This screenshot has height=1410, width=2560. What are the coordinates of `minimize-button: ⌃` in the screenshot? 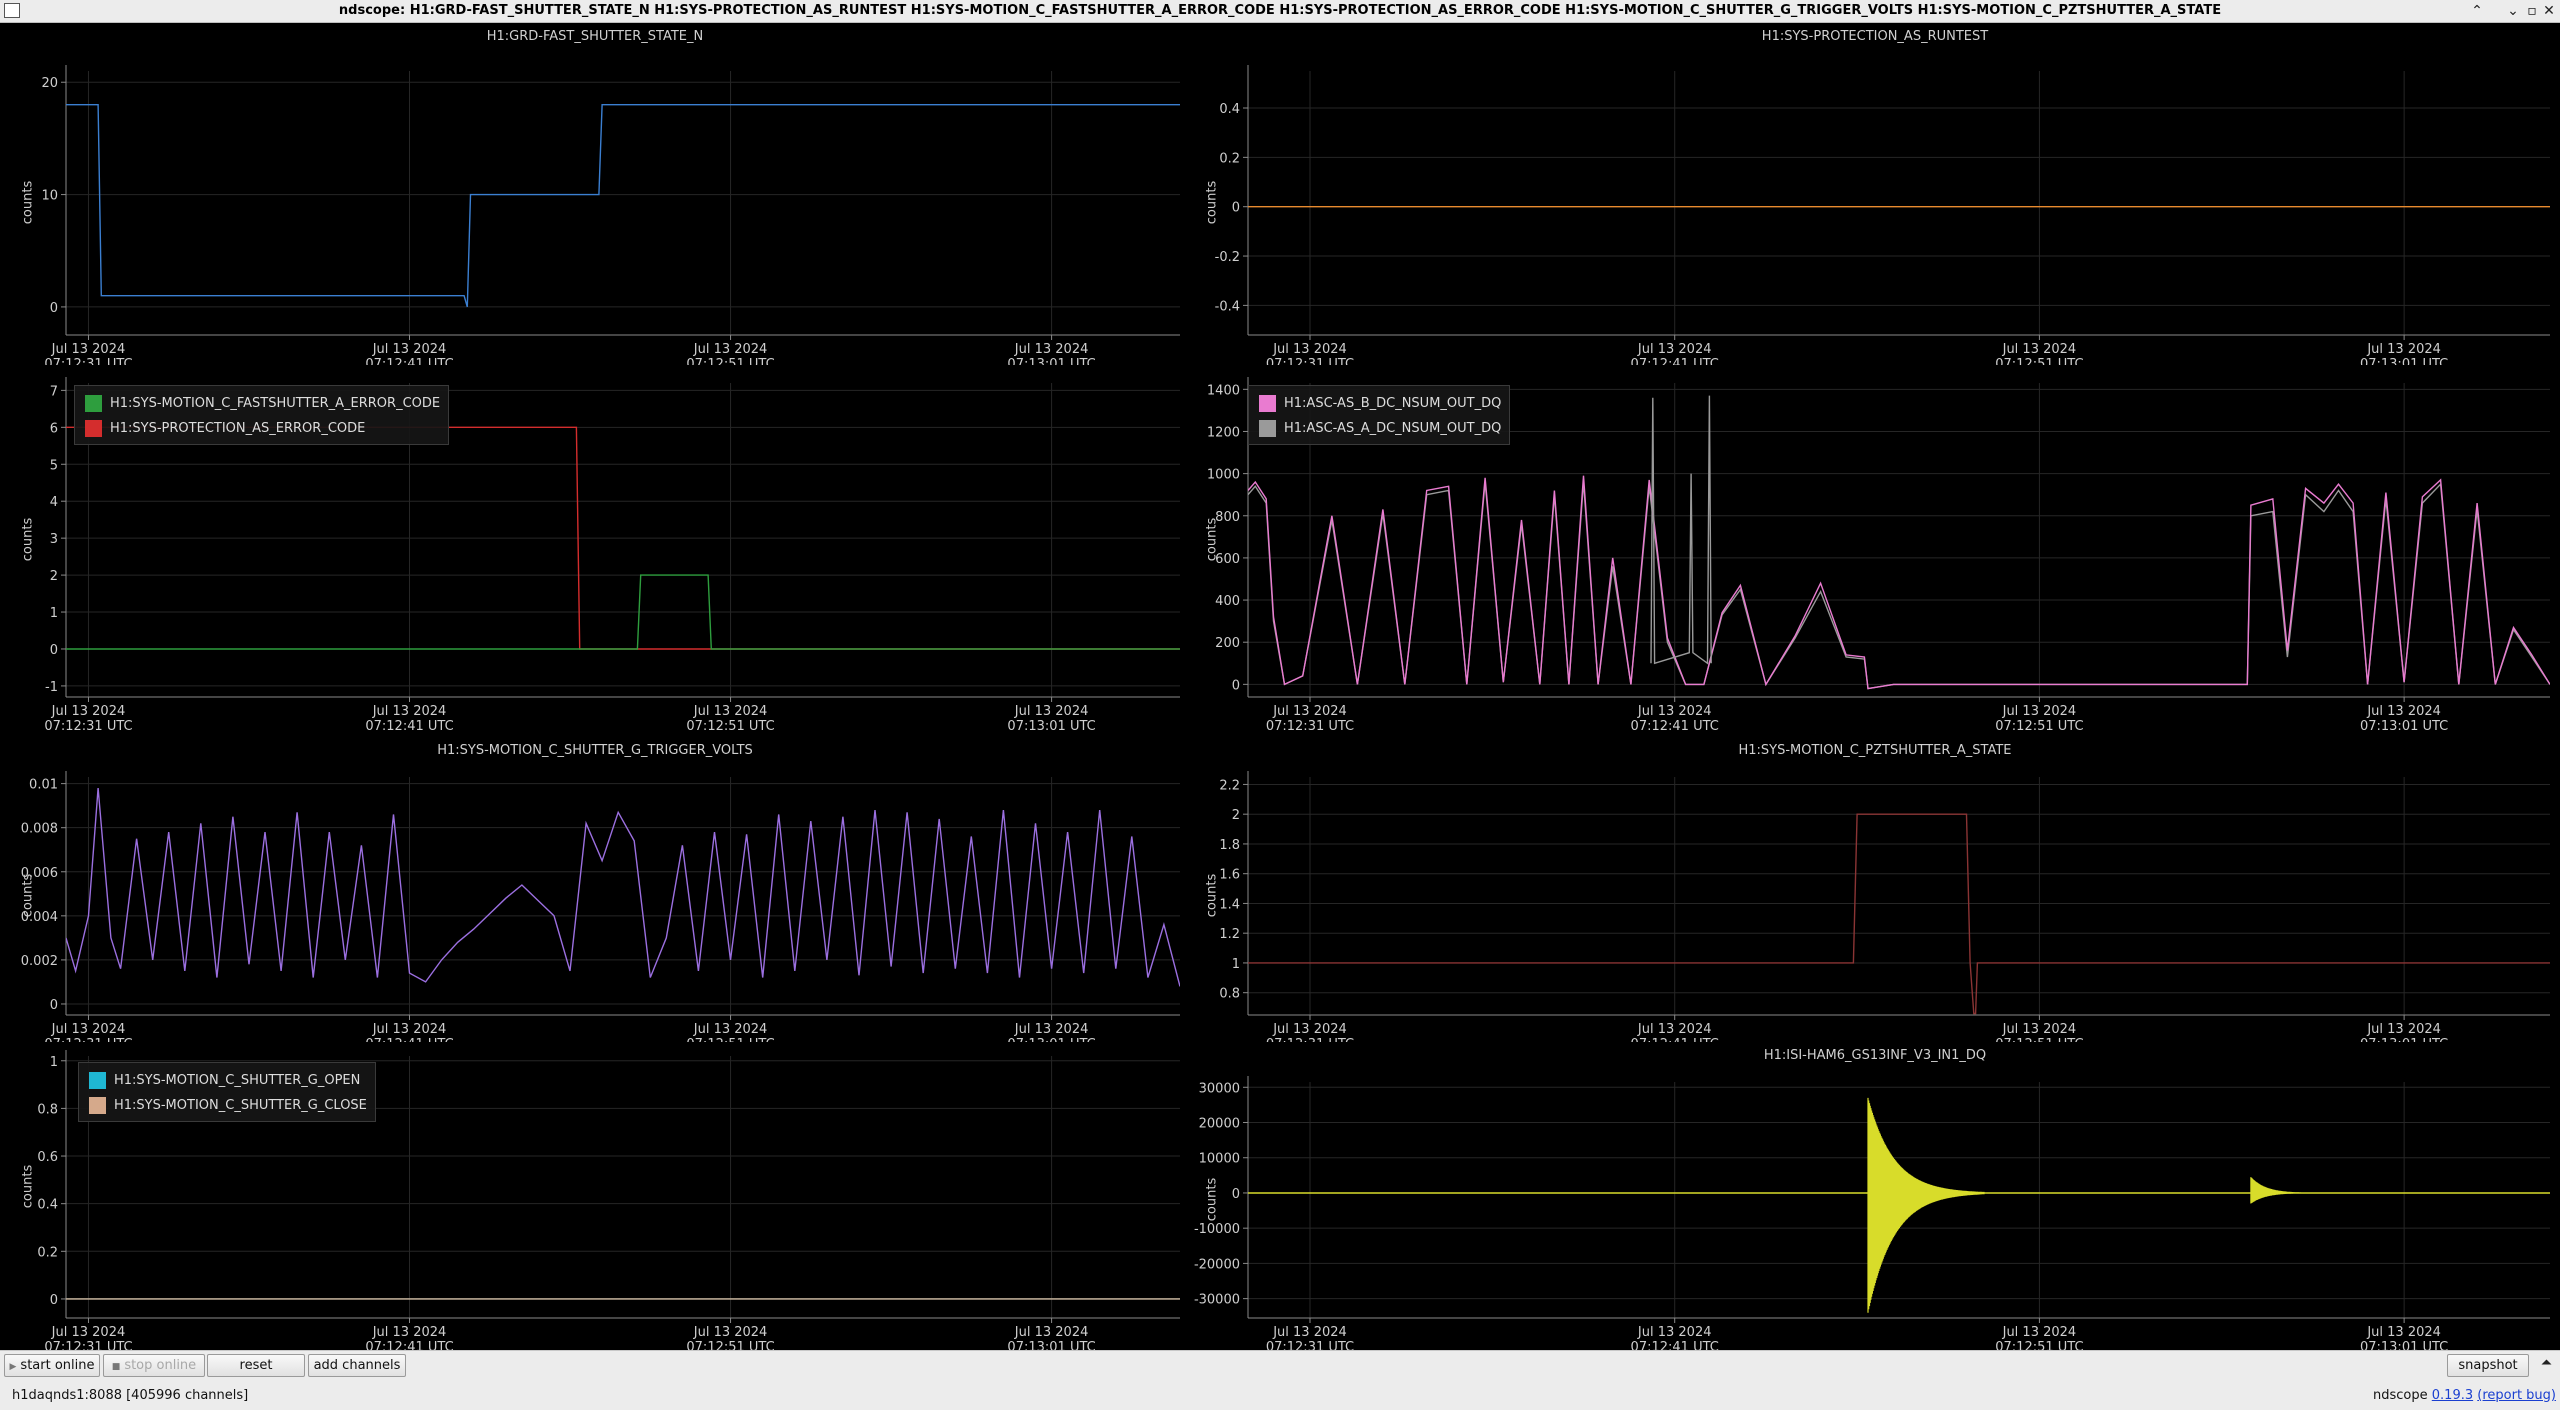 It's located at (2477, 11).